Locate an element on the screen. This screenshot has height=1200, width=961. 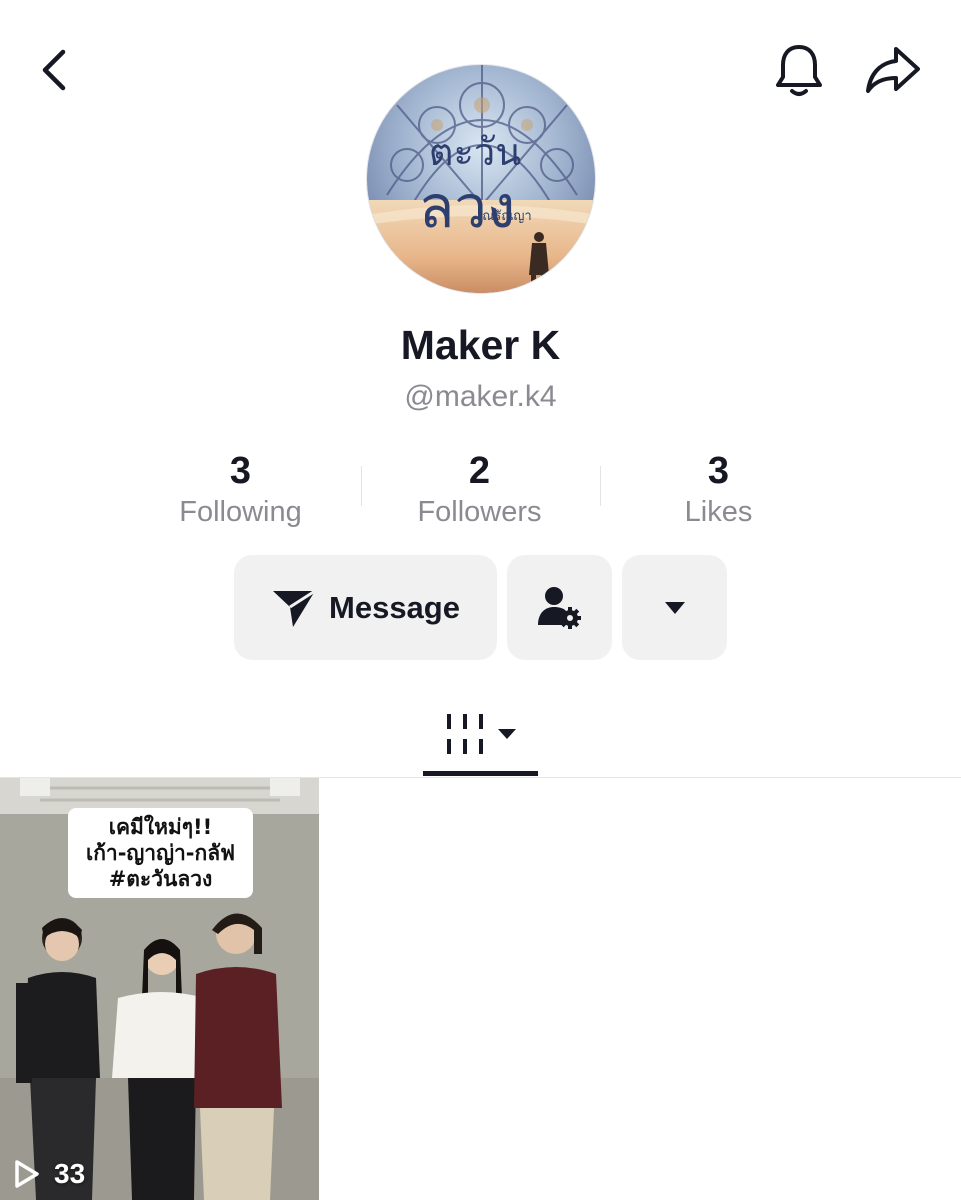
back-button is located at coordinates (54, 70).